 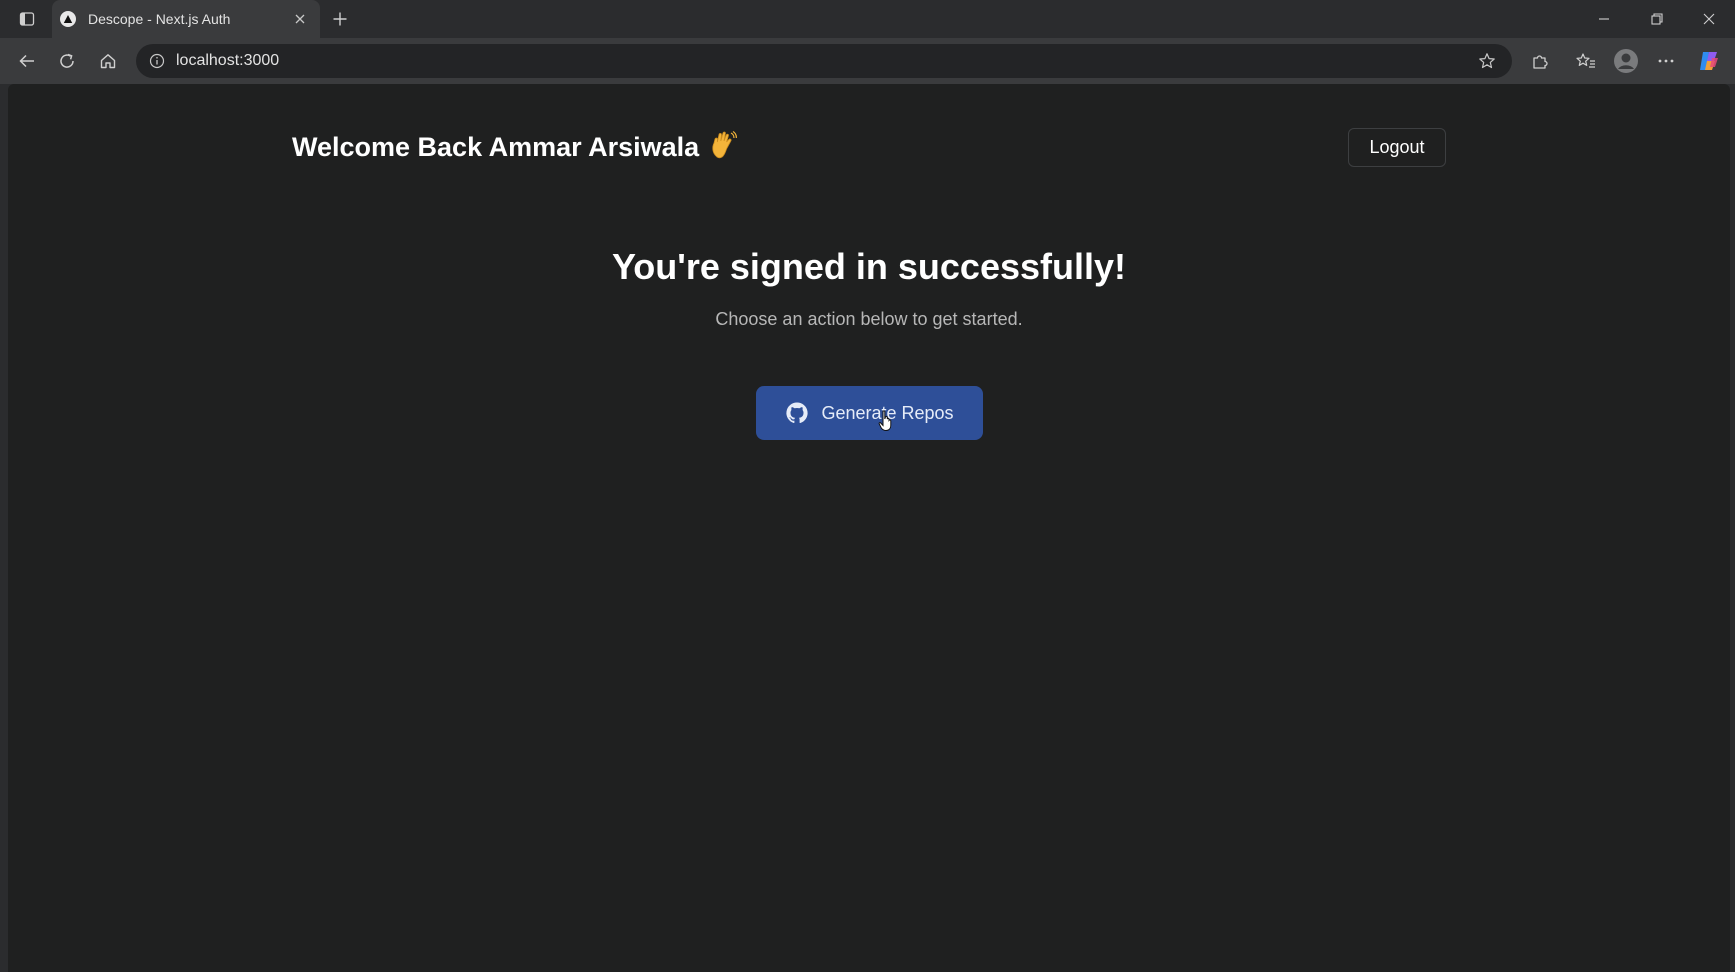 I want to click on info-icon, so click(x=157, y=61).